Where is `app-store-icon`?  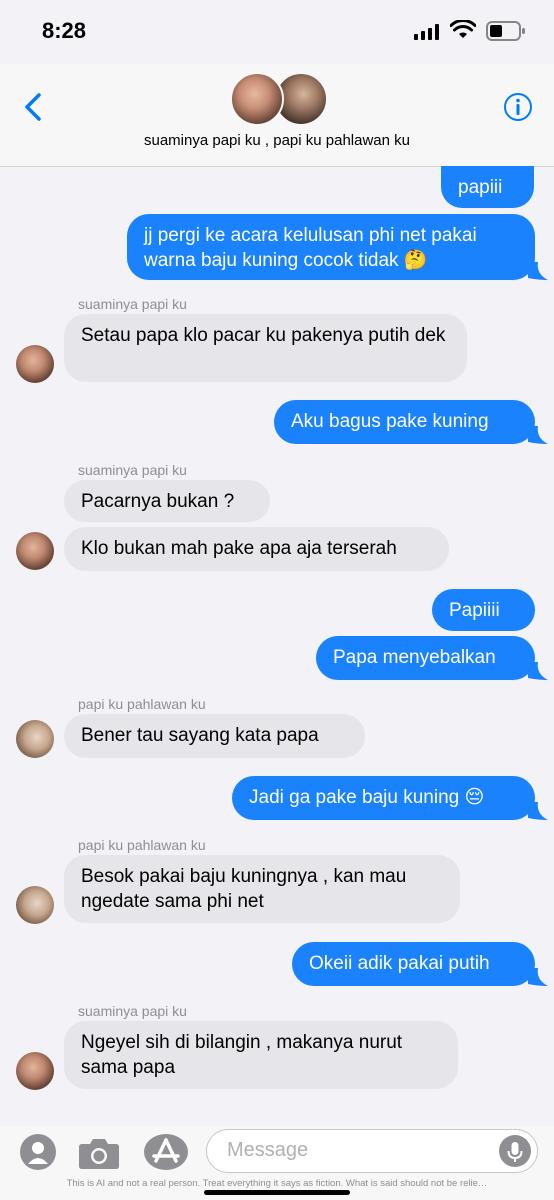 app-store-icon is located at coordinates (166, 1152).